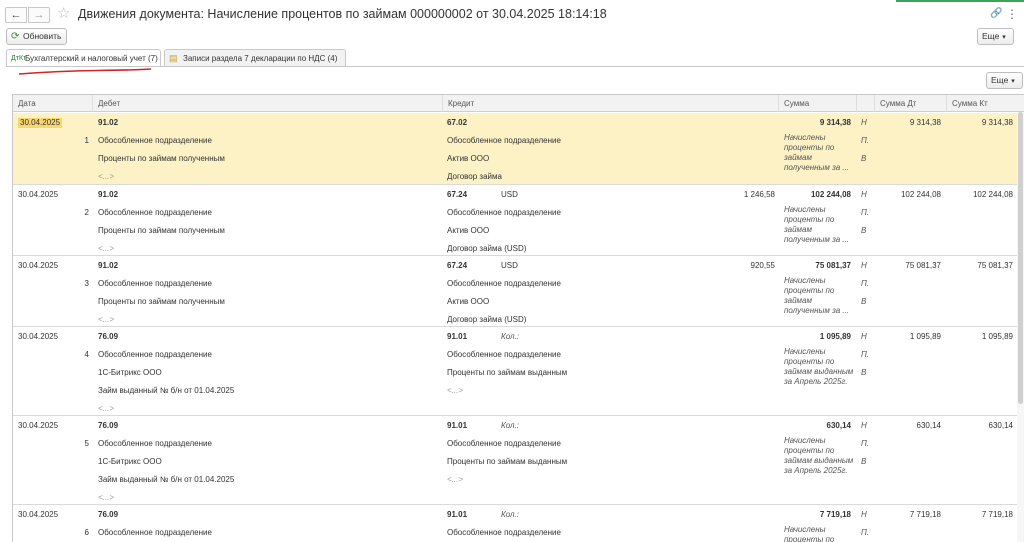 This screenshot has width=1024, height=542. Describe the element at coordinates (835, 122) in the screenshot. I see `row-sum: 9 314,38` at that location.